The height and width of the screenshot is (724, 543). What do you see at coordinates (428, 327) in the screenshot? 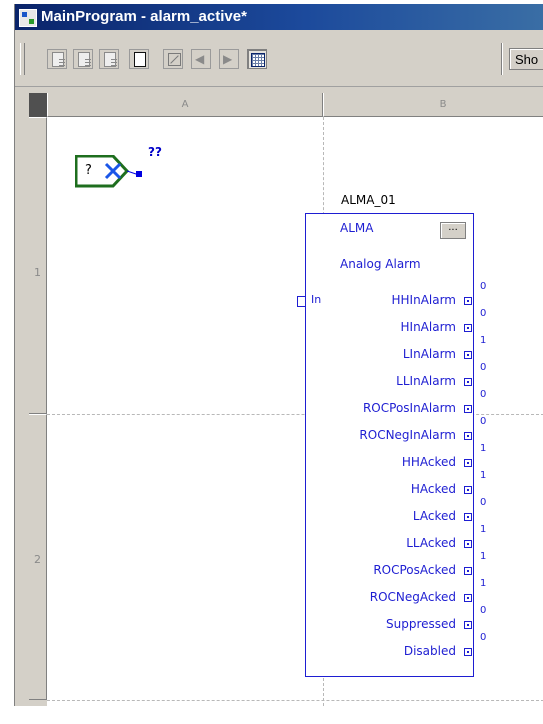
I see `output-pin-label: HInAlarm` at bounding box center [428, 327].